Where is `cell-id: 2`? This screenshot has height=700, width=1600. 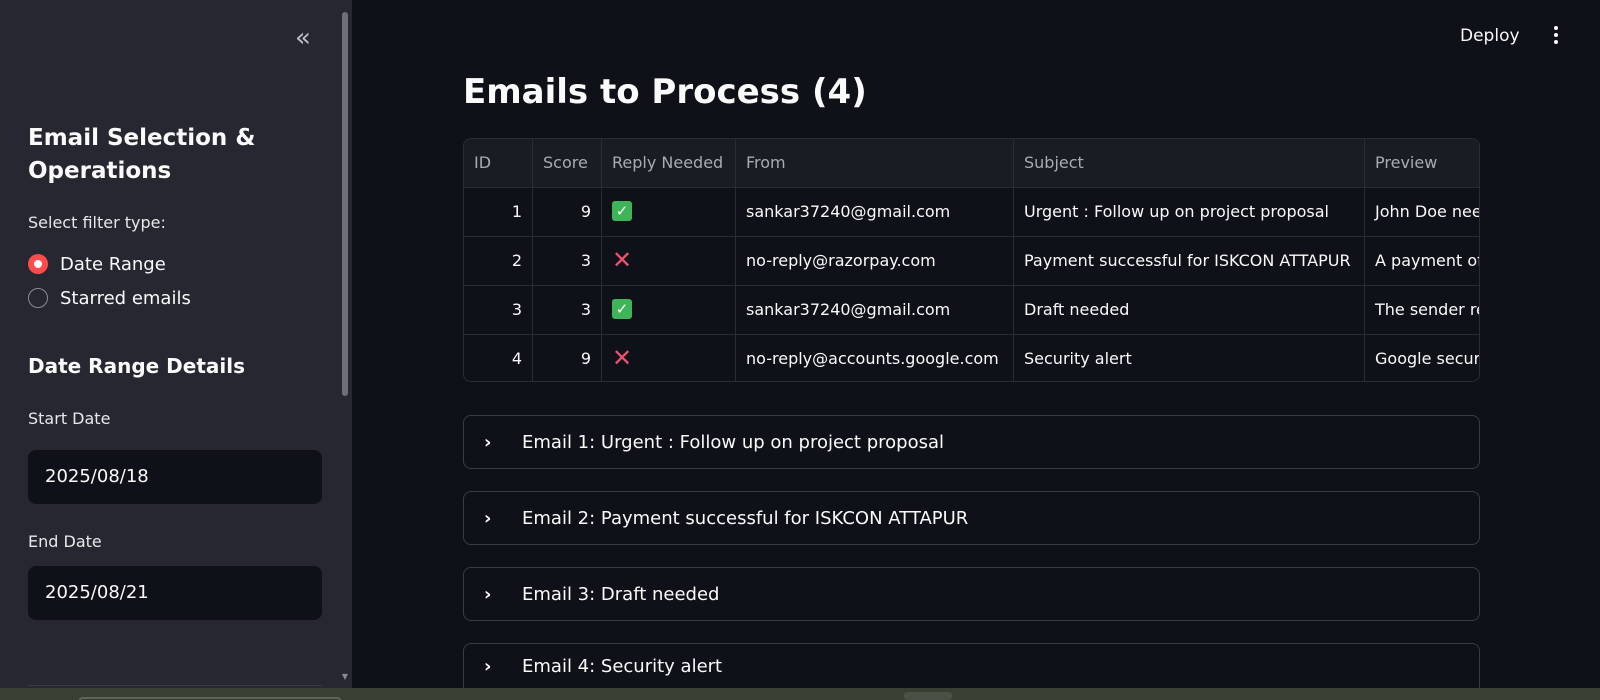 cell-id: 2 is located at coordinates (498, 261).